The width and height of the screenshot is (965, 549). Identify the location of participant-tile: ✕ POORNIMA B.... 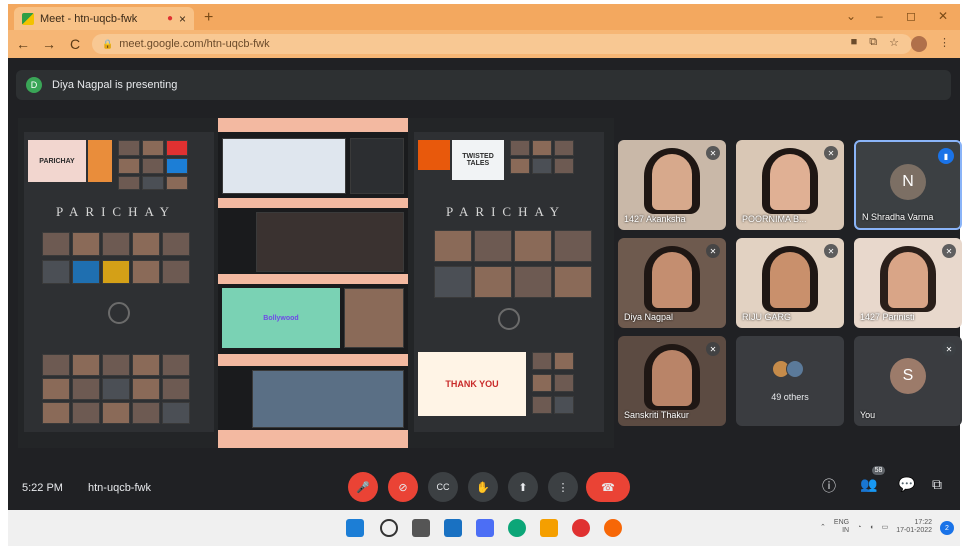
(790, 185).